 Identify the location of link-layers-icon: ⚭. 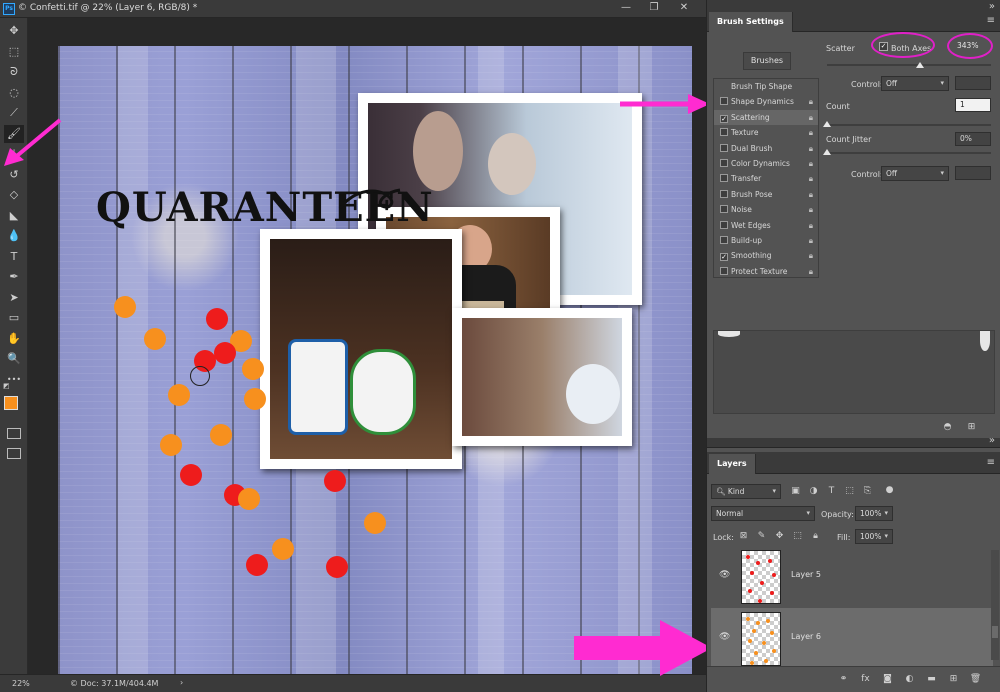
(843, 679).